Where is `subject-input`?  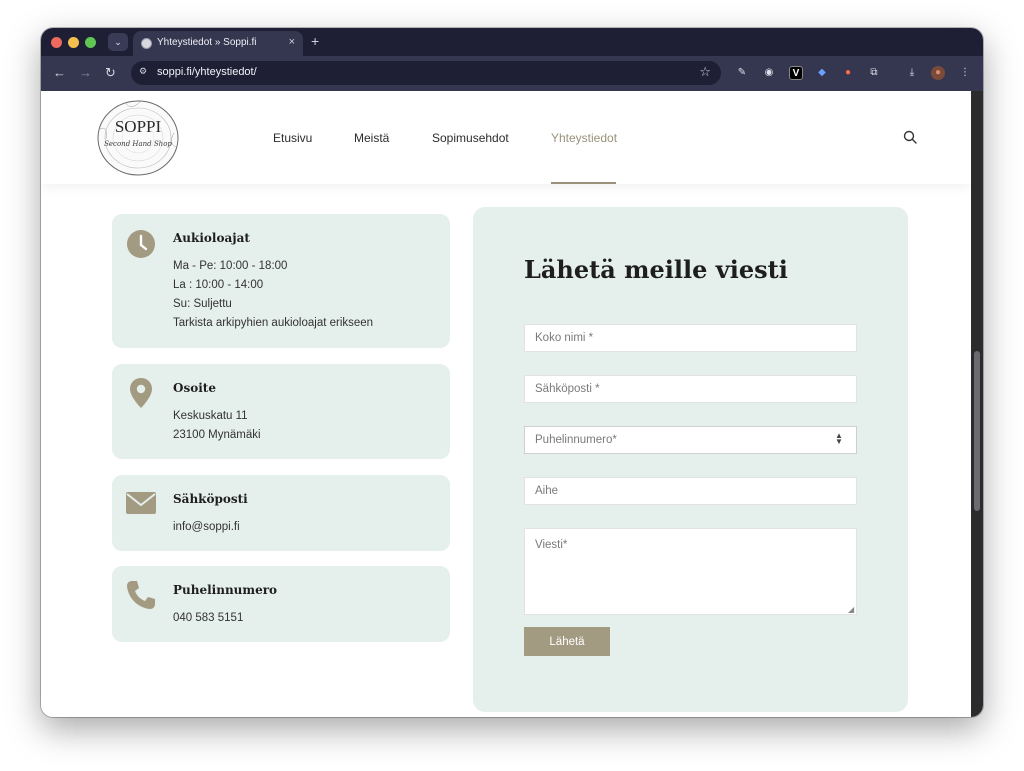
subject-input is located at coordinates (690, 491).